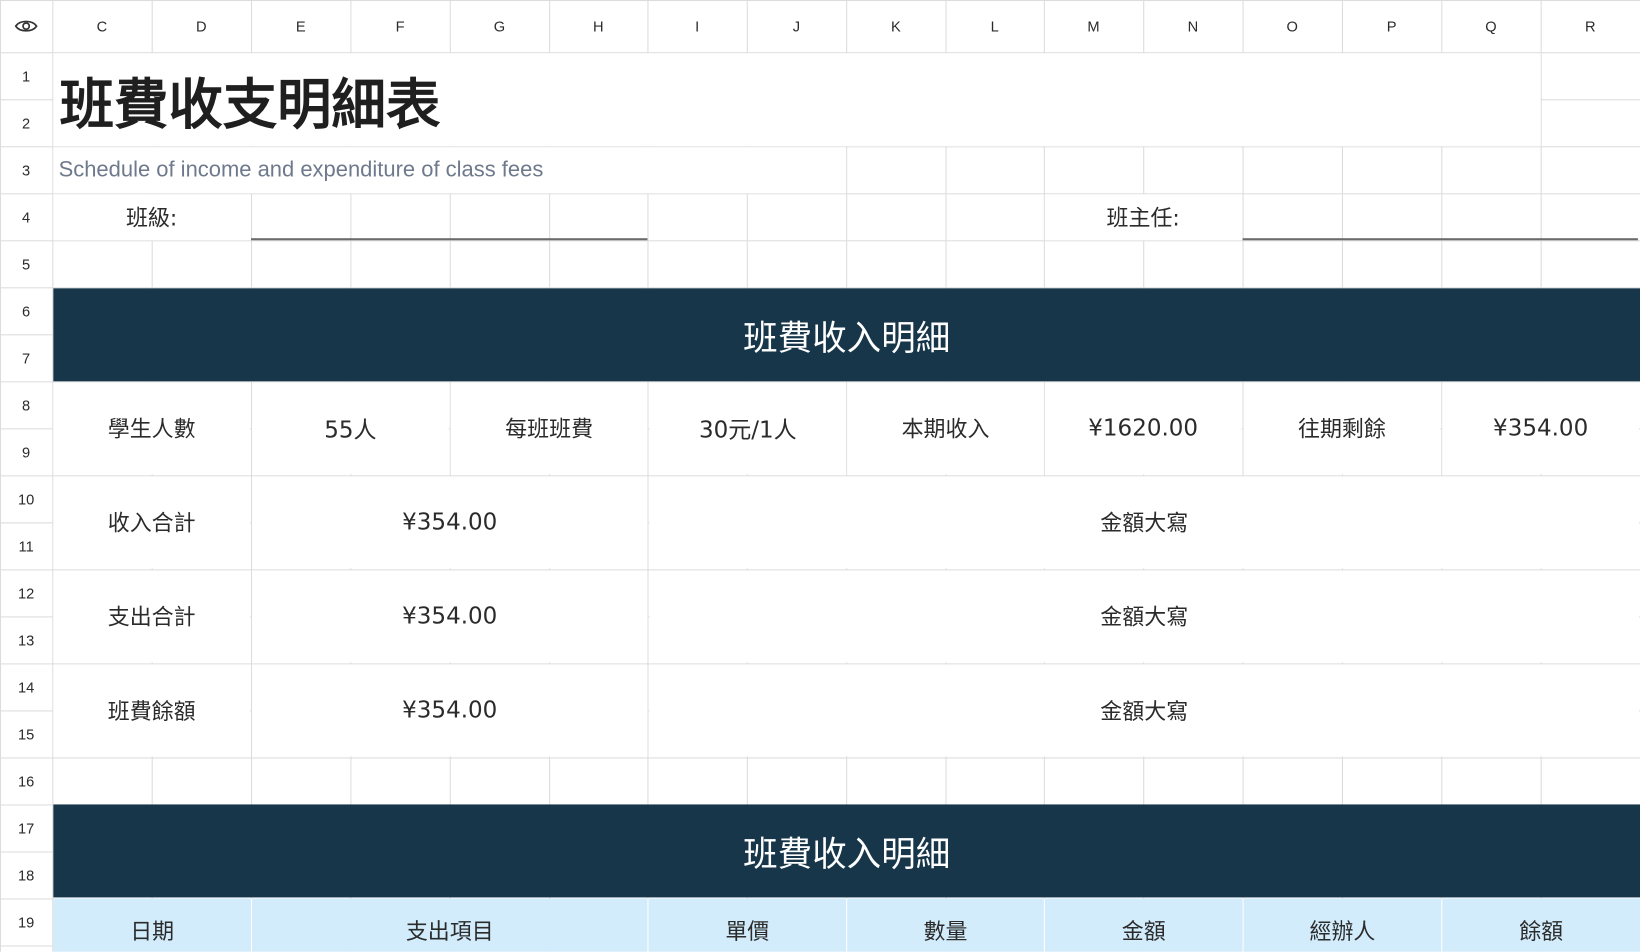 This screenshot has width=1640, height=952. Describe the element at coordinates (995, 26) in the screenshot. I see `column-header-l: L` at that location.